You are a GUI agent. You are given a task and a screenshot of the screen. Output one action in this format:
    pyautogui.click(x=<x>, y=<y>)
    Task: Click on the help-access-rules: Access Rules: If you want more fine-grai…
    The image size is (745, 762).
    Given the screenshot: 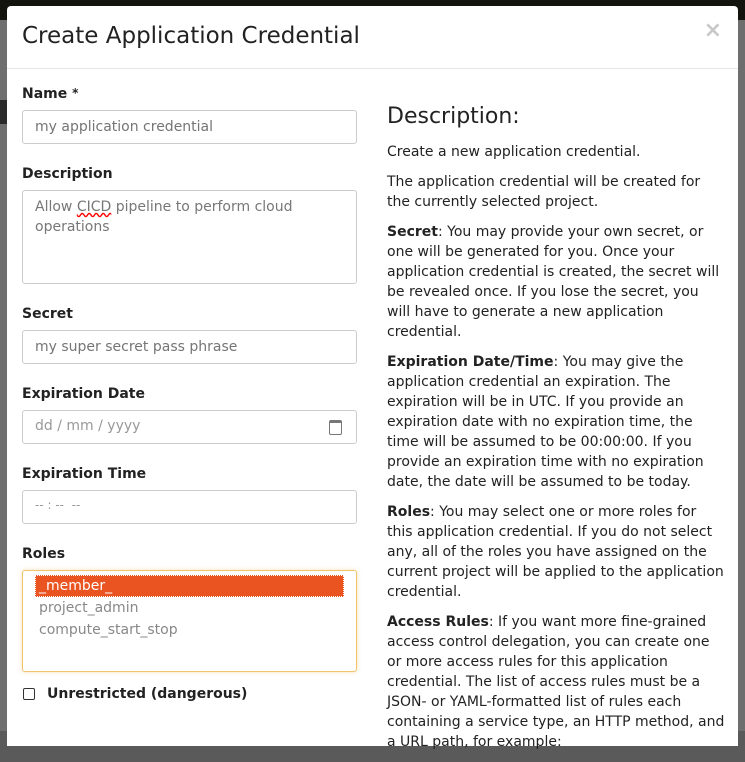 What is the action you would take?
    pyautogui.click(x=556, y=682)
    